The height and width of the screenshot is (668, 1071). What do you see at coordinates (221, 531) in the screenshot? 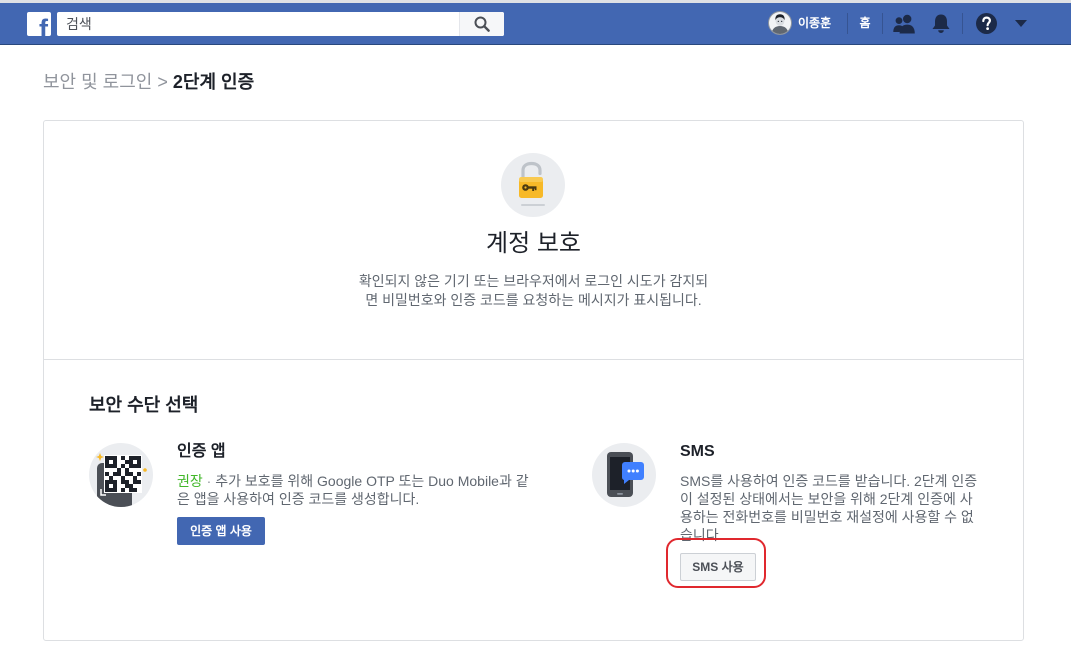
I see `use-authenticator-app-button: 인증 앱 사용` at bounding box center [221, 531].